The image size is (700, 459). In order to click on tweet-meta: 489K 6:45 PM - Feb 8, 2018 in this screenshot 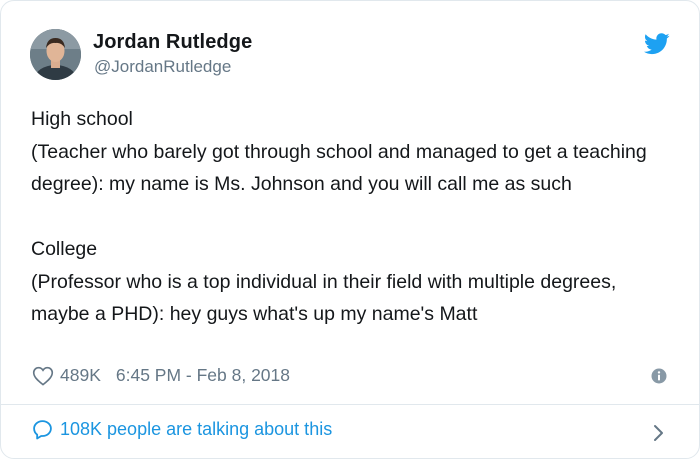, I will do `click(161, 375)`.